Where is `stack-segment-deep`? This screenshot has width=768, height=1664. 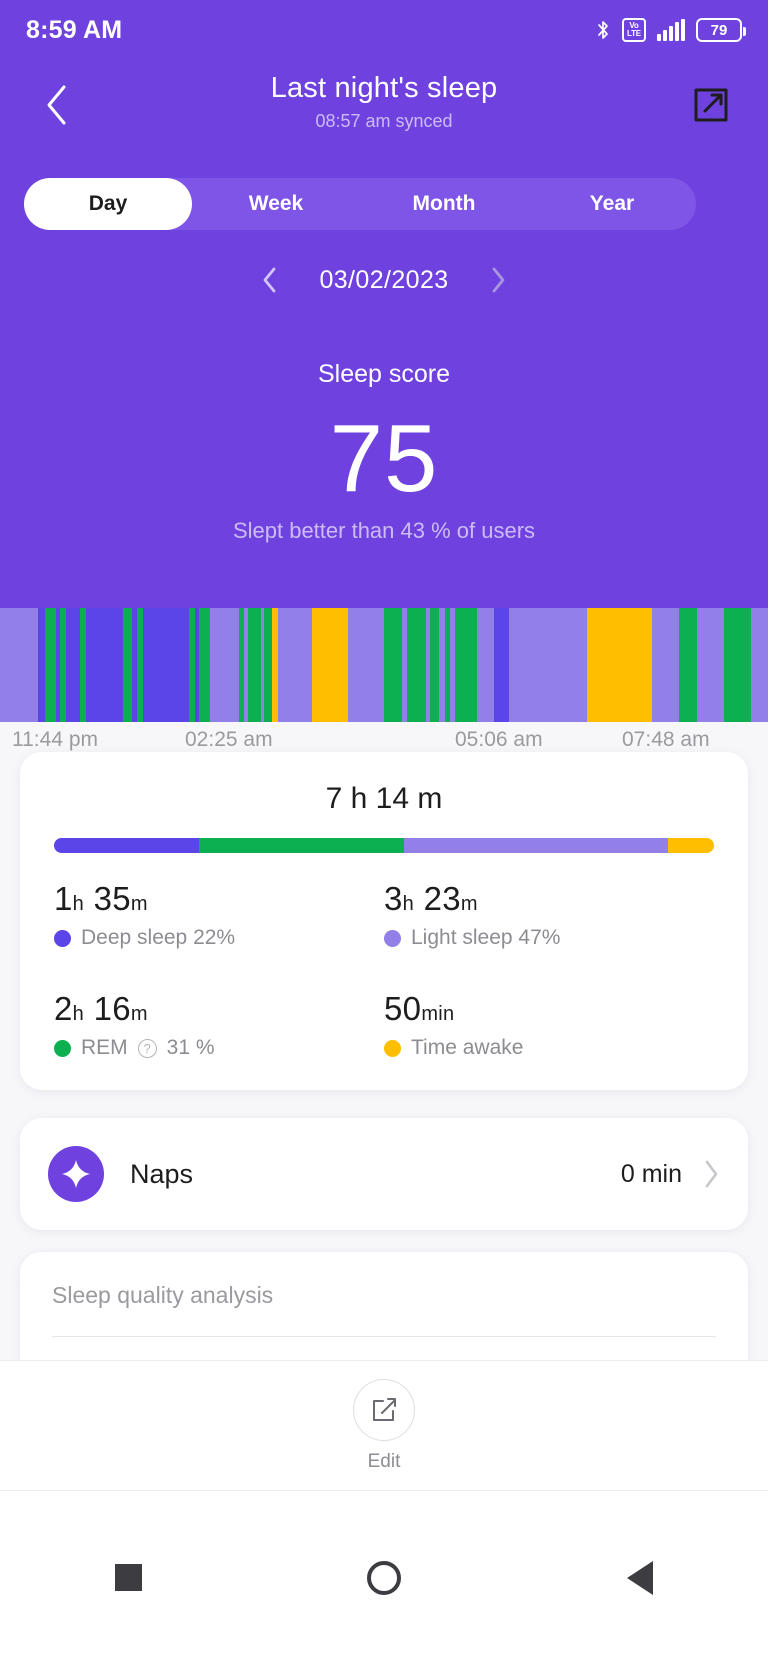
stack-segment-deep is located at coordinates (127, 845).